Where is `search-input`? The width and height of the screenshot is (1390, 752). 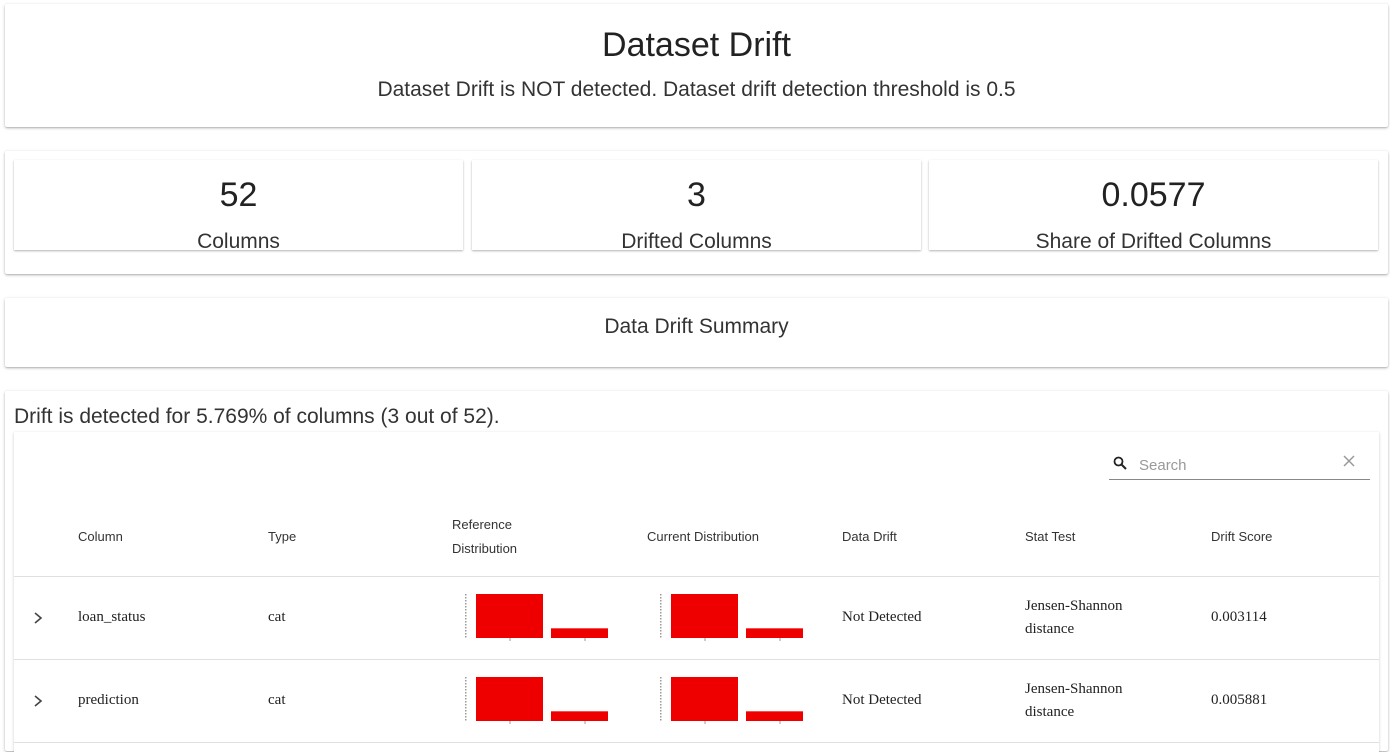 search-input is located at coordinates (1239, 465).